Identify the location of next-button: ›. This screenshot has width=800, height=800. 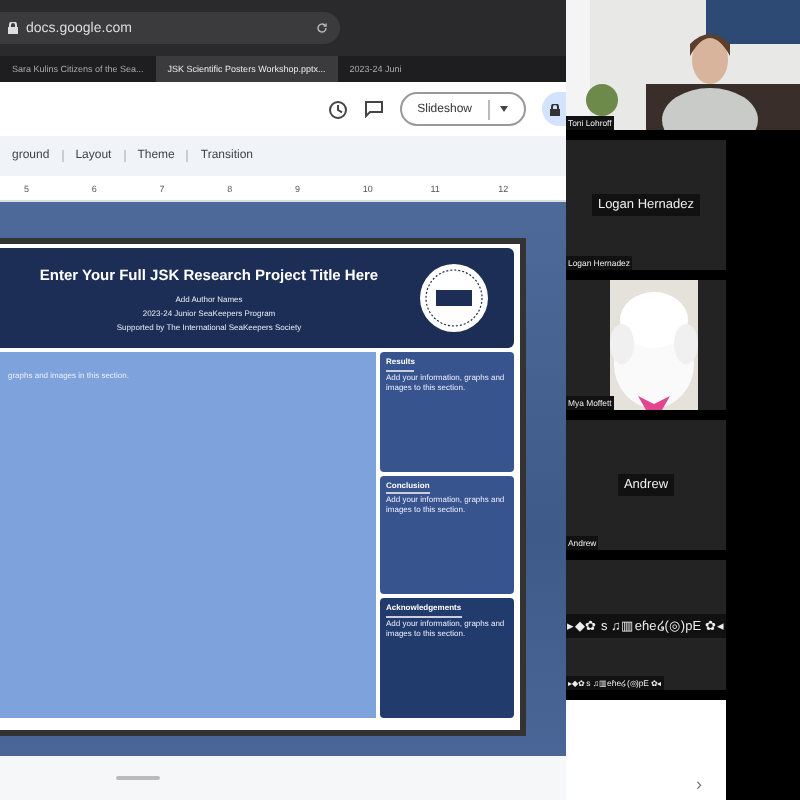
(699, 784).